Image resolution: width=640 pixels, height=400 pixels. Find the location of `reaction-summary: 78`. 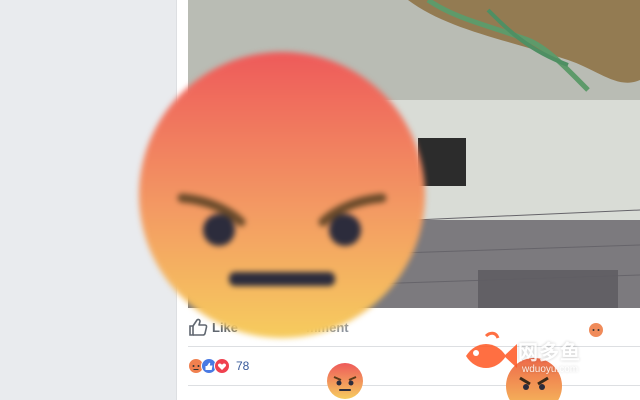

reaction-summary: 78 is located at coordinates (218, 366).